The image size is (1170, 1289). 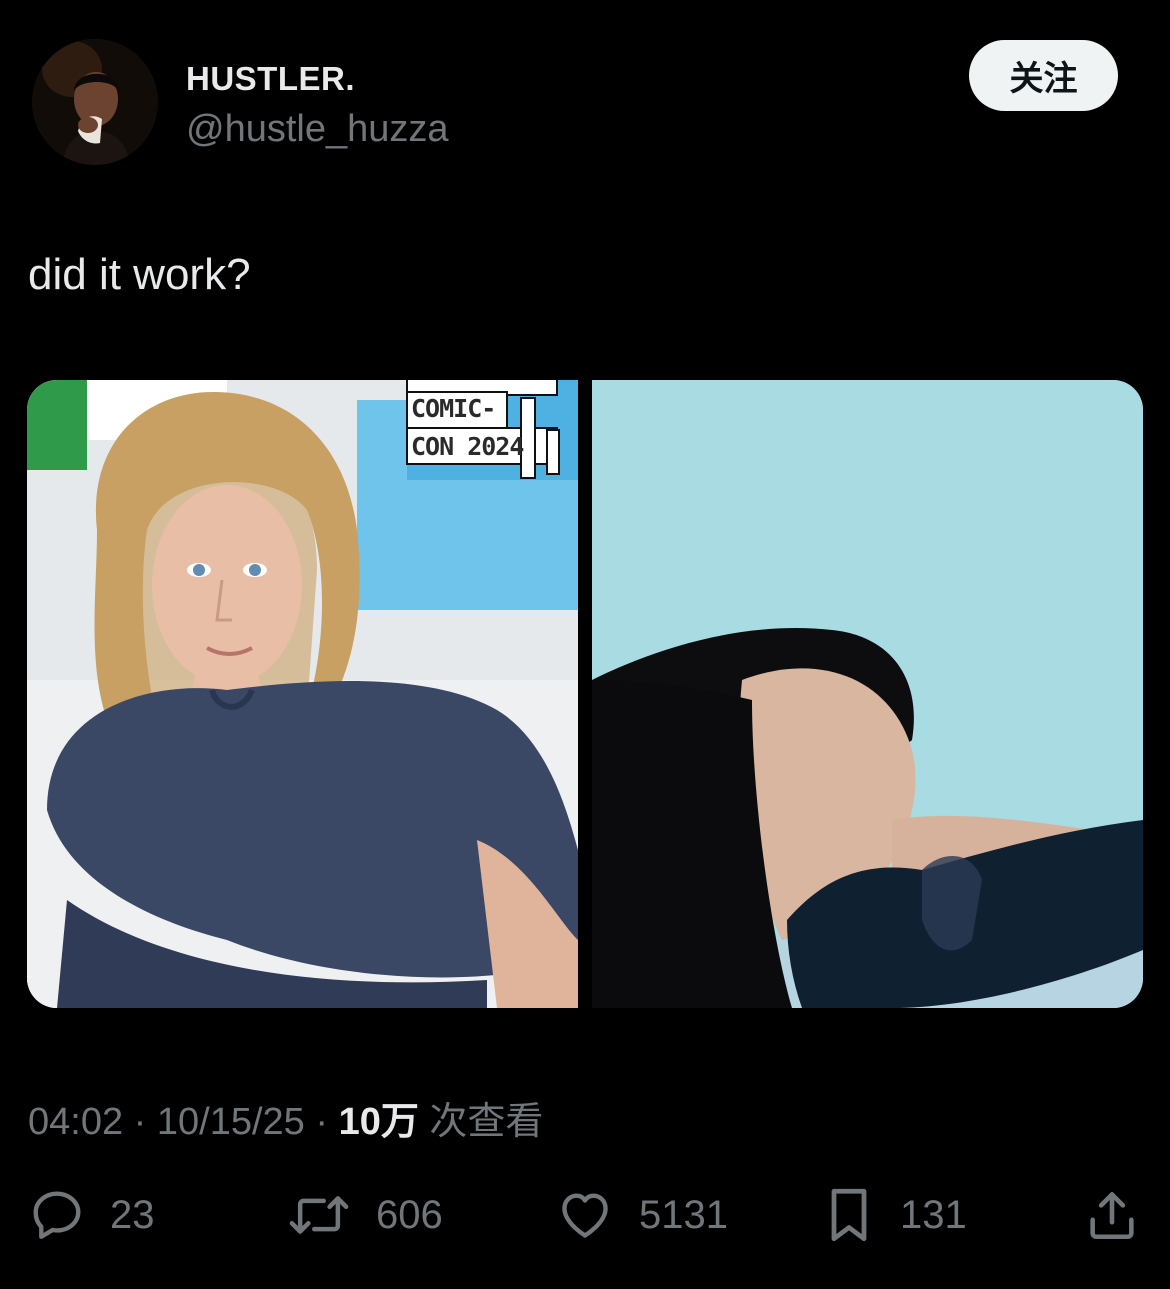 What do you see at coordinates (57, 1215) in the screenshot?
I see `reply-icon` at bounding box center [57, 1215].